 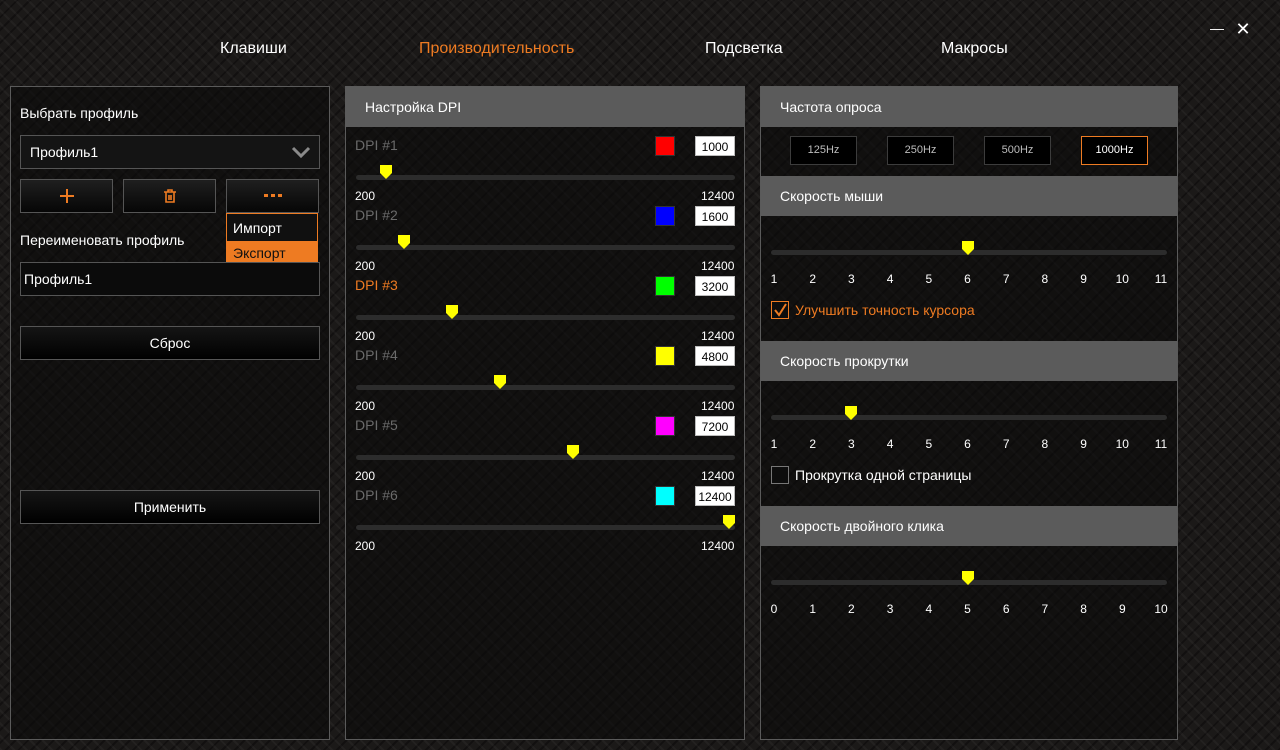 I want to click on more-icon, so click(x=272, y=195).